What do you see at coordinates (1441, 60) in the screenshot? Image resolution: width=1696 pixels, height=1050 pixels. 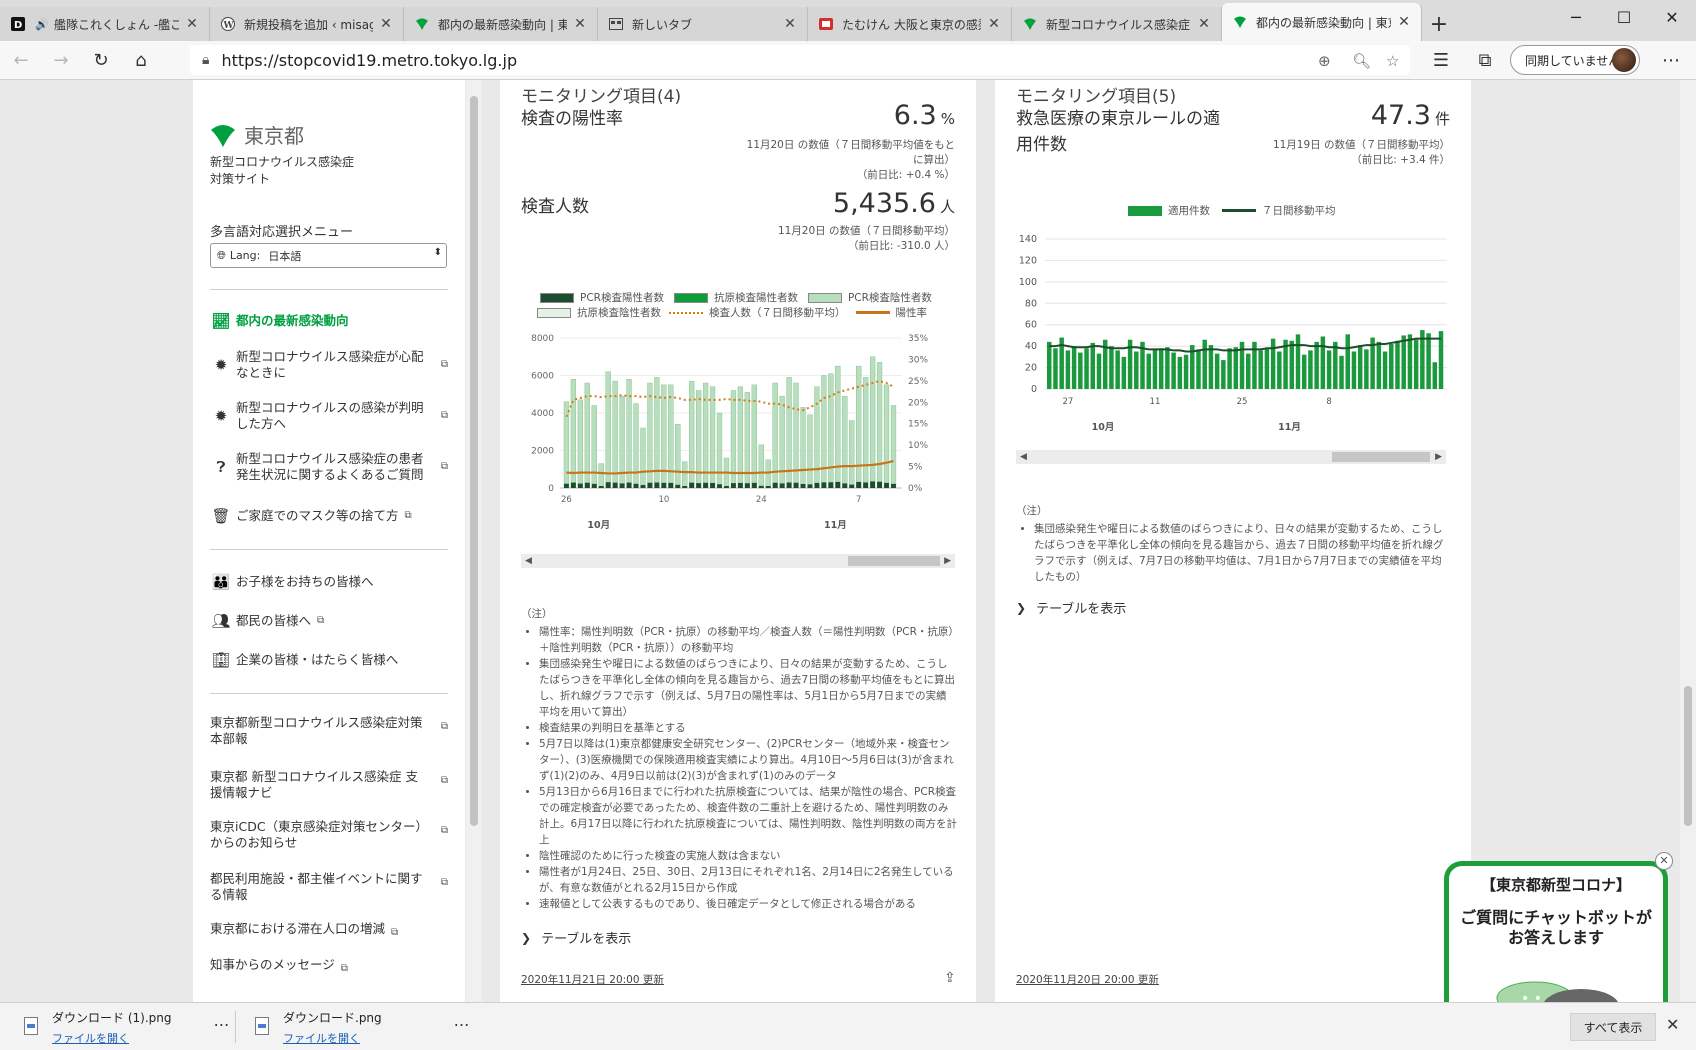 I see `favorites-icon: ☰` at bounding box center [1441, 60].